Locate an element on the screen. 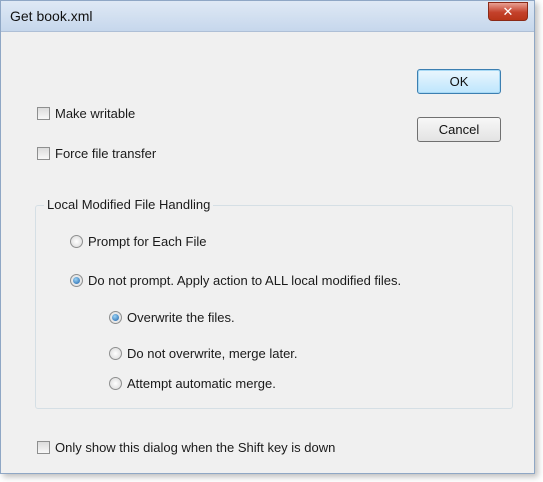 The width and height of the screenshot is (543, 482). force-file-transfer-label: Force file transfer is located at coordinates (106, 153).